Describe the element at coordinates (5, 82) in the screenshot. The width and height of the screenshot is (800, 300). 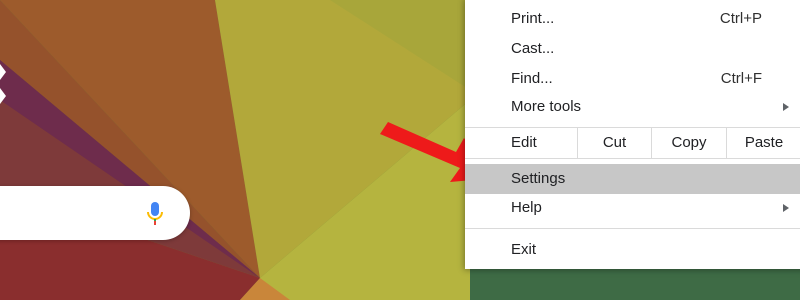
I see `page-edge-glyph` at that location.